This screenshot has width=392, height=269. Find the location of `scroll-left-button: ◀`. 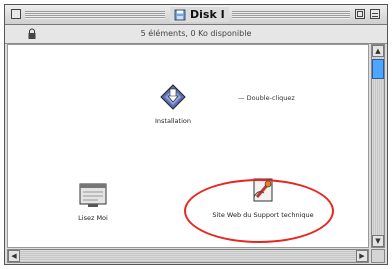

scroll-left-button: ◀ is located at coordinates (14, 256).